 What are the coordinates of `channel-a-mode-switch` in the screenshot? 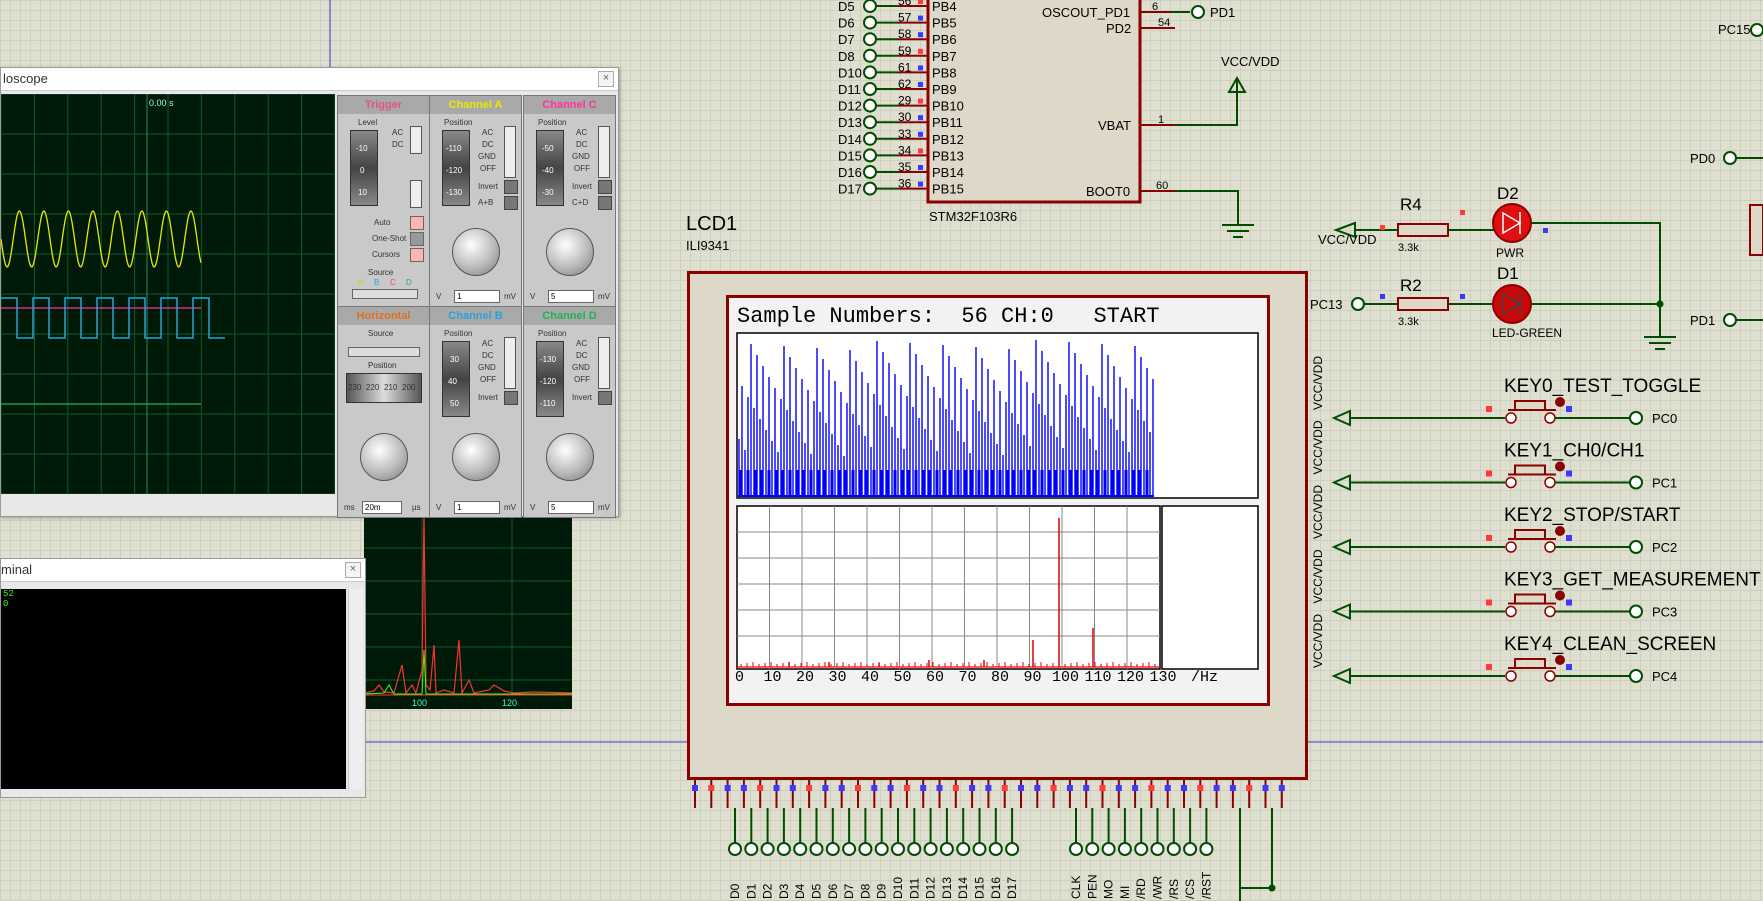 It's located at (510, 152).